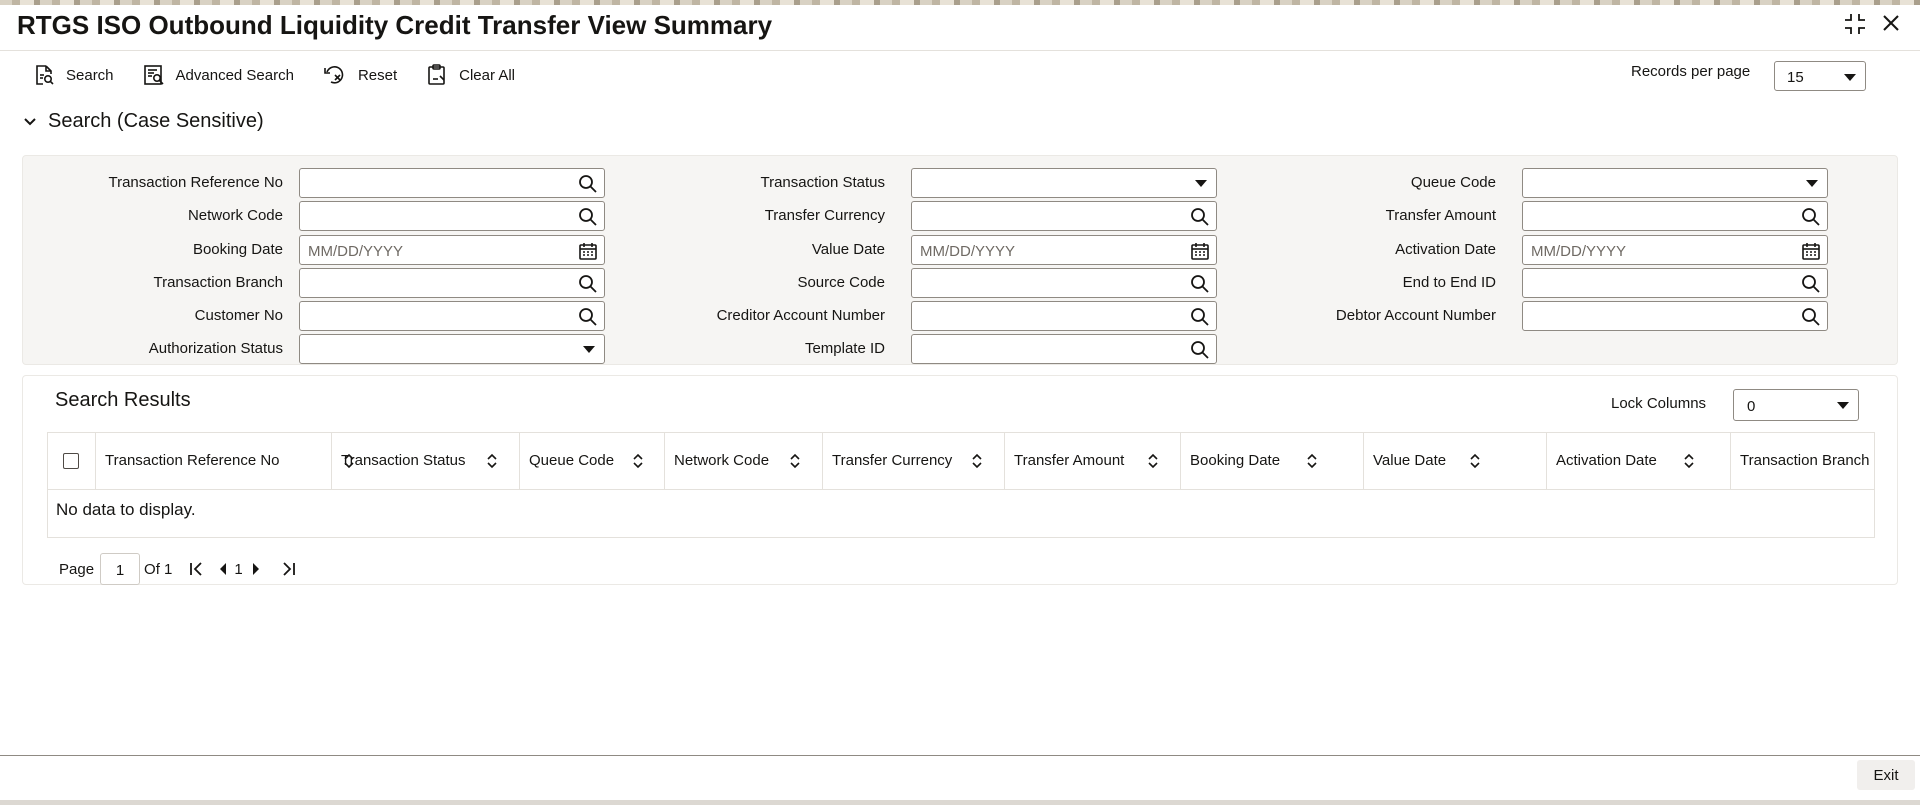  What do you see at coordinates (1796, 405) in the screenshot?
I see `lock-columns-select: 0` at bounding box center [1796, 405].